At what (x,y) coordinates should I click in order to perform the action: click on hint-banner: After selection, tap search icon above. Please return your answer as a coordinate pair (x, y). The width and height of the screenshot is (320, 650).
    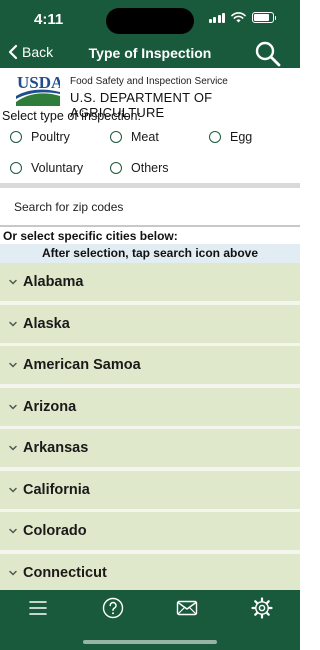
    Looking at the image, I should click on (150, 253).